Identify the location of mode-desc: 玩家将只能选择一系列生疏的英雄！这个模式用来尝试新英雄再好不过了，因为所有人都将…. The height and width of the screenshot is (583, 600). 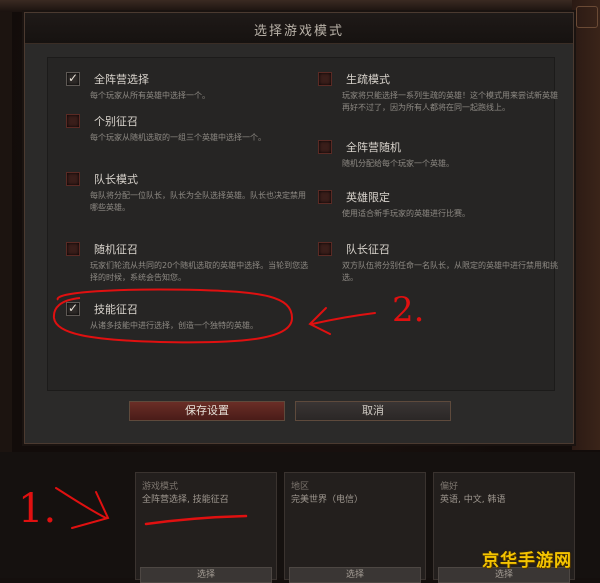
(450, 101).